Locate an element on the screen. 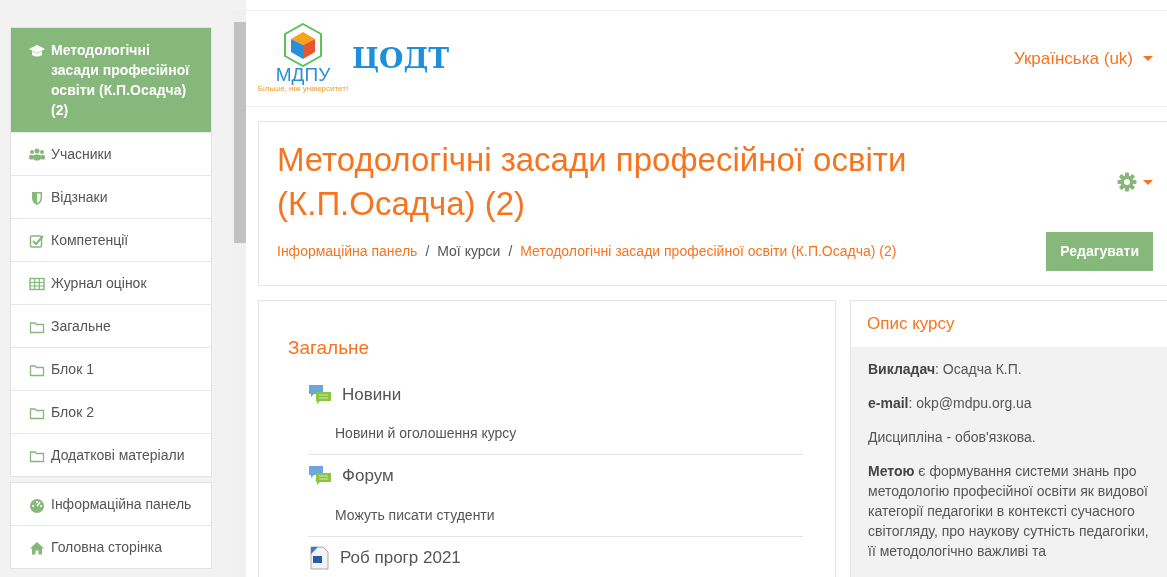 The height and width of the screenshot is (577, 1167). sidebar-item: Учасники is located at coordinates (111, 154).